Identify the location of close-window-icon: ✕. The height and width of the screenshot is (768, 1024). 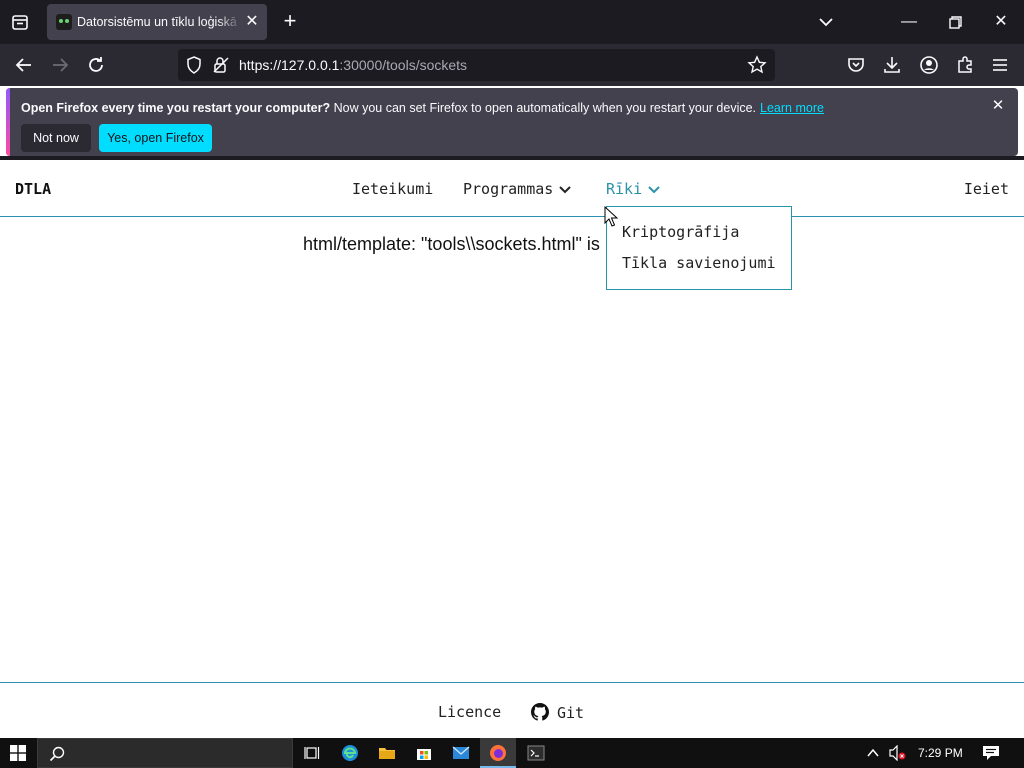
(1001, 22).